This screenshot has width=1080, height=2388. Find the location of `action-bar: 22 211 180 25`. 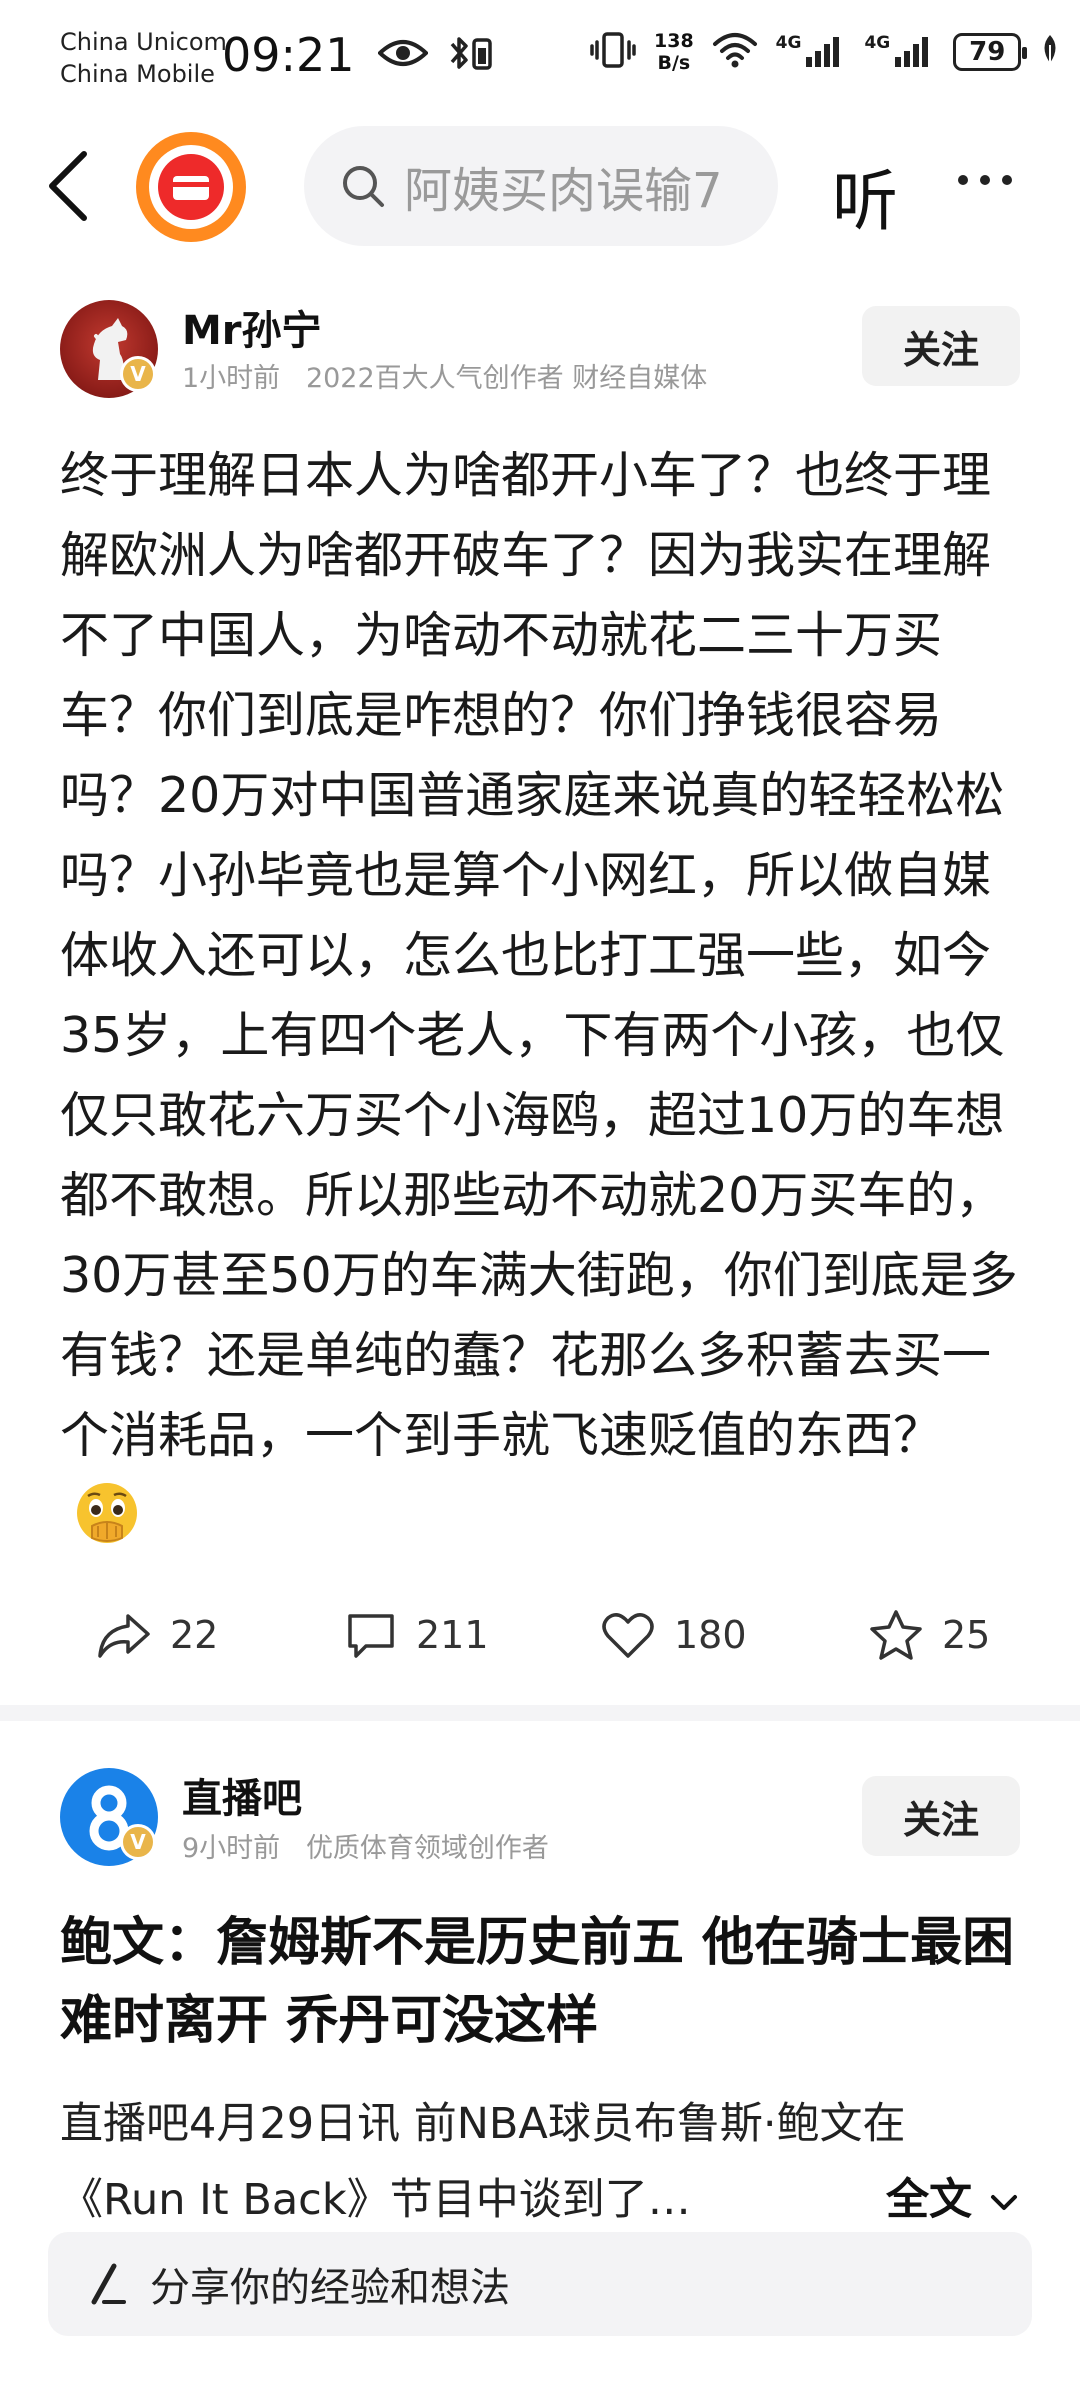

action-bar: 22 211 180 25 is located at coordinates (540, 1635).